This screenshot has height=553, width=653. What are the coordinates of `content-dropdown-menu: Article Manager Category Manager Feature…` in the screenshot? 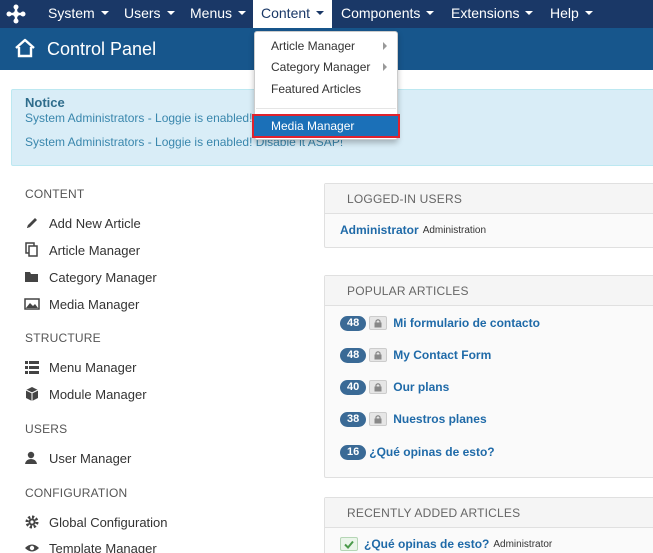 It's located at (326, 85).